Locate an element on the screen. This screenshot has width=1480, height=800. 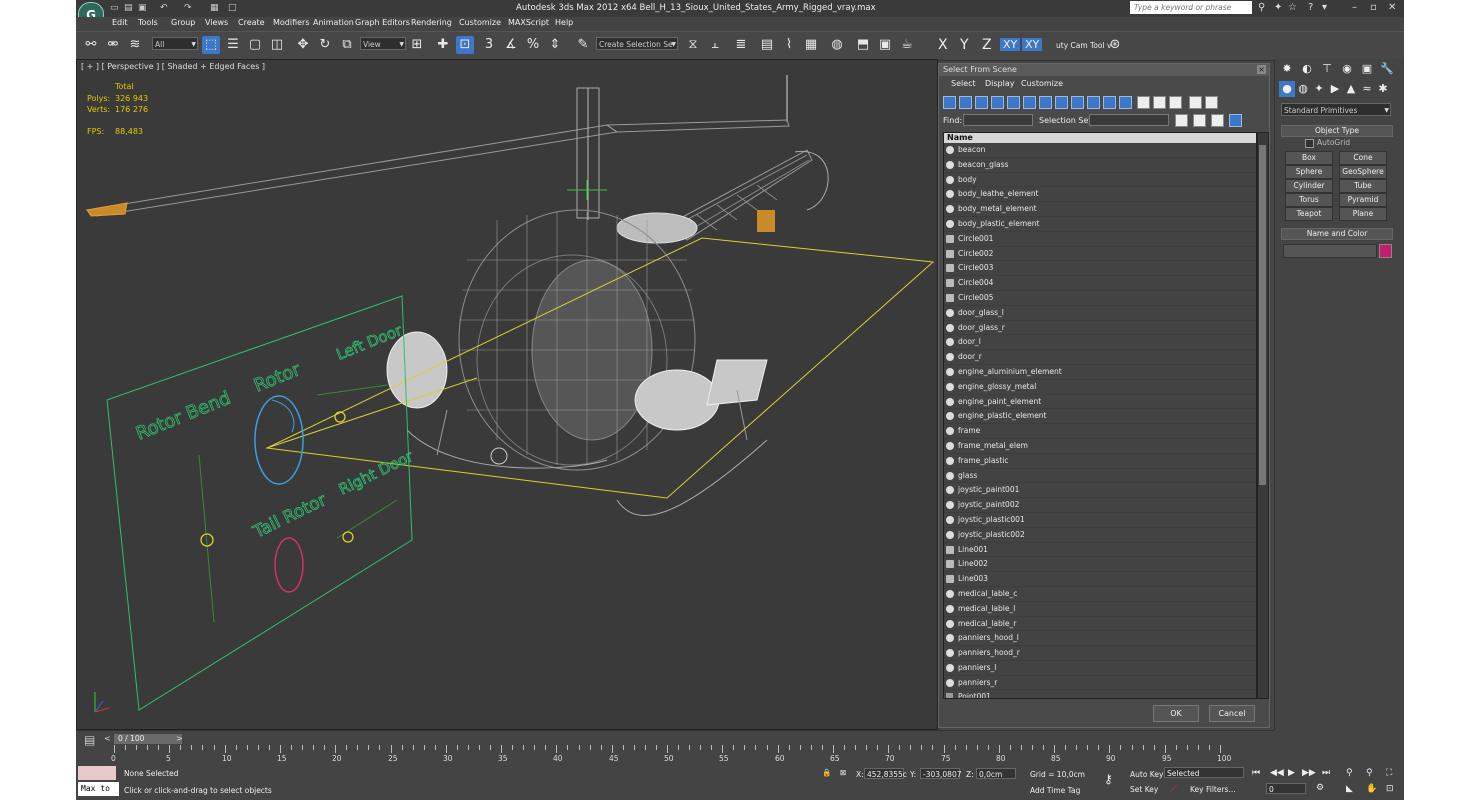
name-and-color-rollout: Name and Color is located at coordinates (1337, 234).